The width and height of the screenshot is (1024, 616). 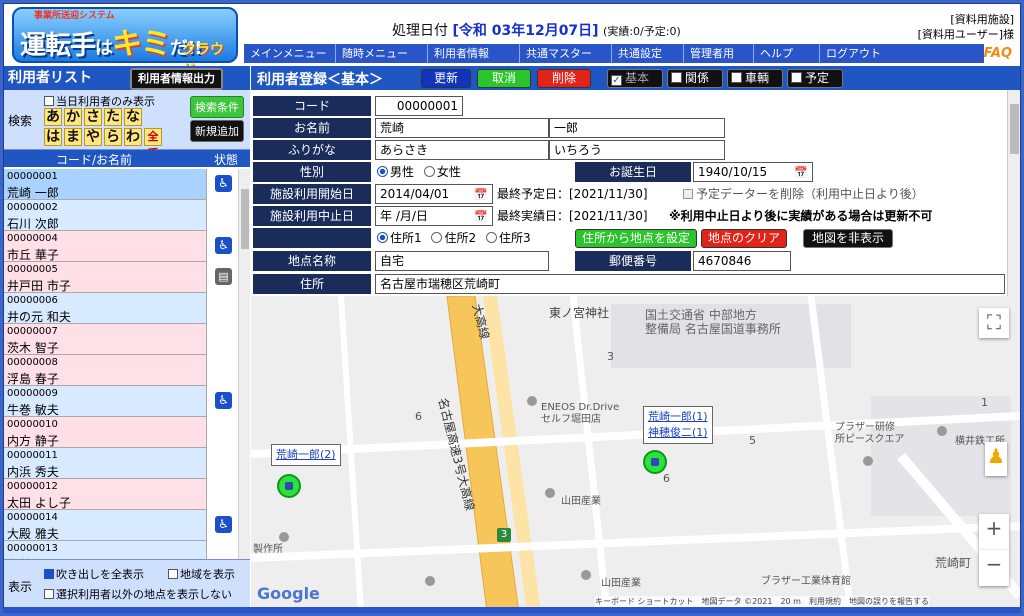 What do you see at coordinates (176, 79) in the screenshot?
I see `export-user-info-button: 利用者情報出力` at bounding box center [176, 79].